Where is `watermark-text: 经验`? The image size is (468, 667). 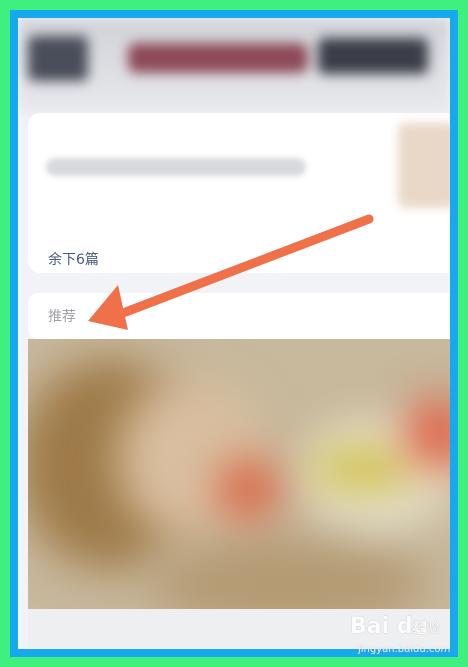
watermark-text: 经验 is located at coordinates (426, 629).